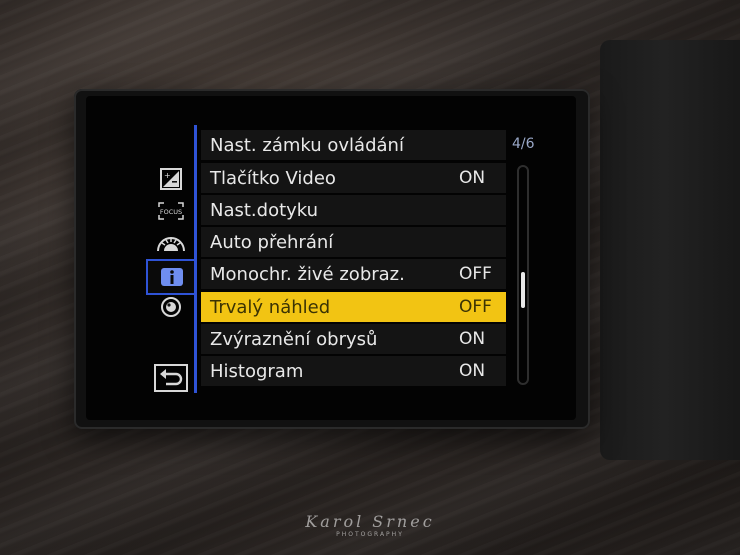  Describe the element at coordinates (270, 307) in the screenshot. I see `menu-item-label: Trvalý náhled` at that location.